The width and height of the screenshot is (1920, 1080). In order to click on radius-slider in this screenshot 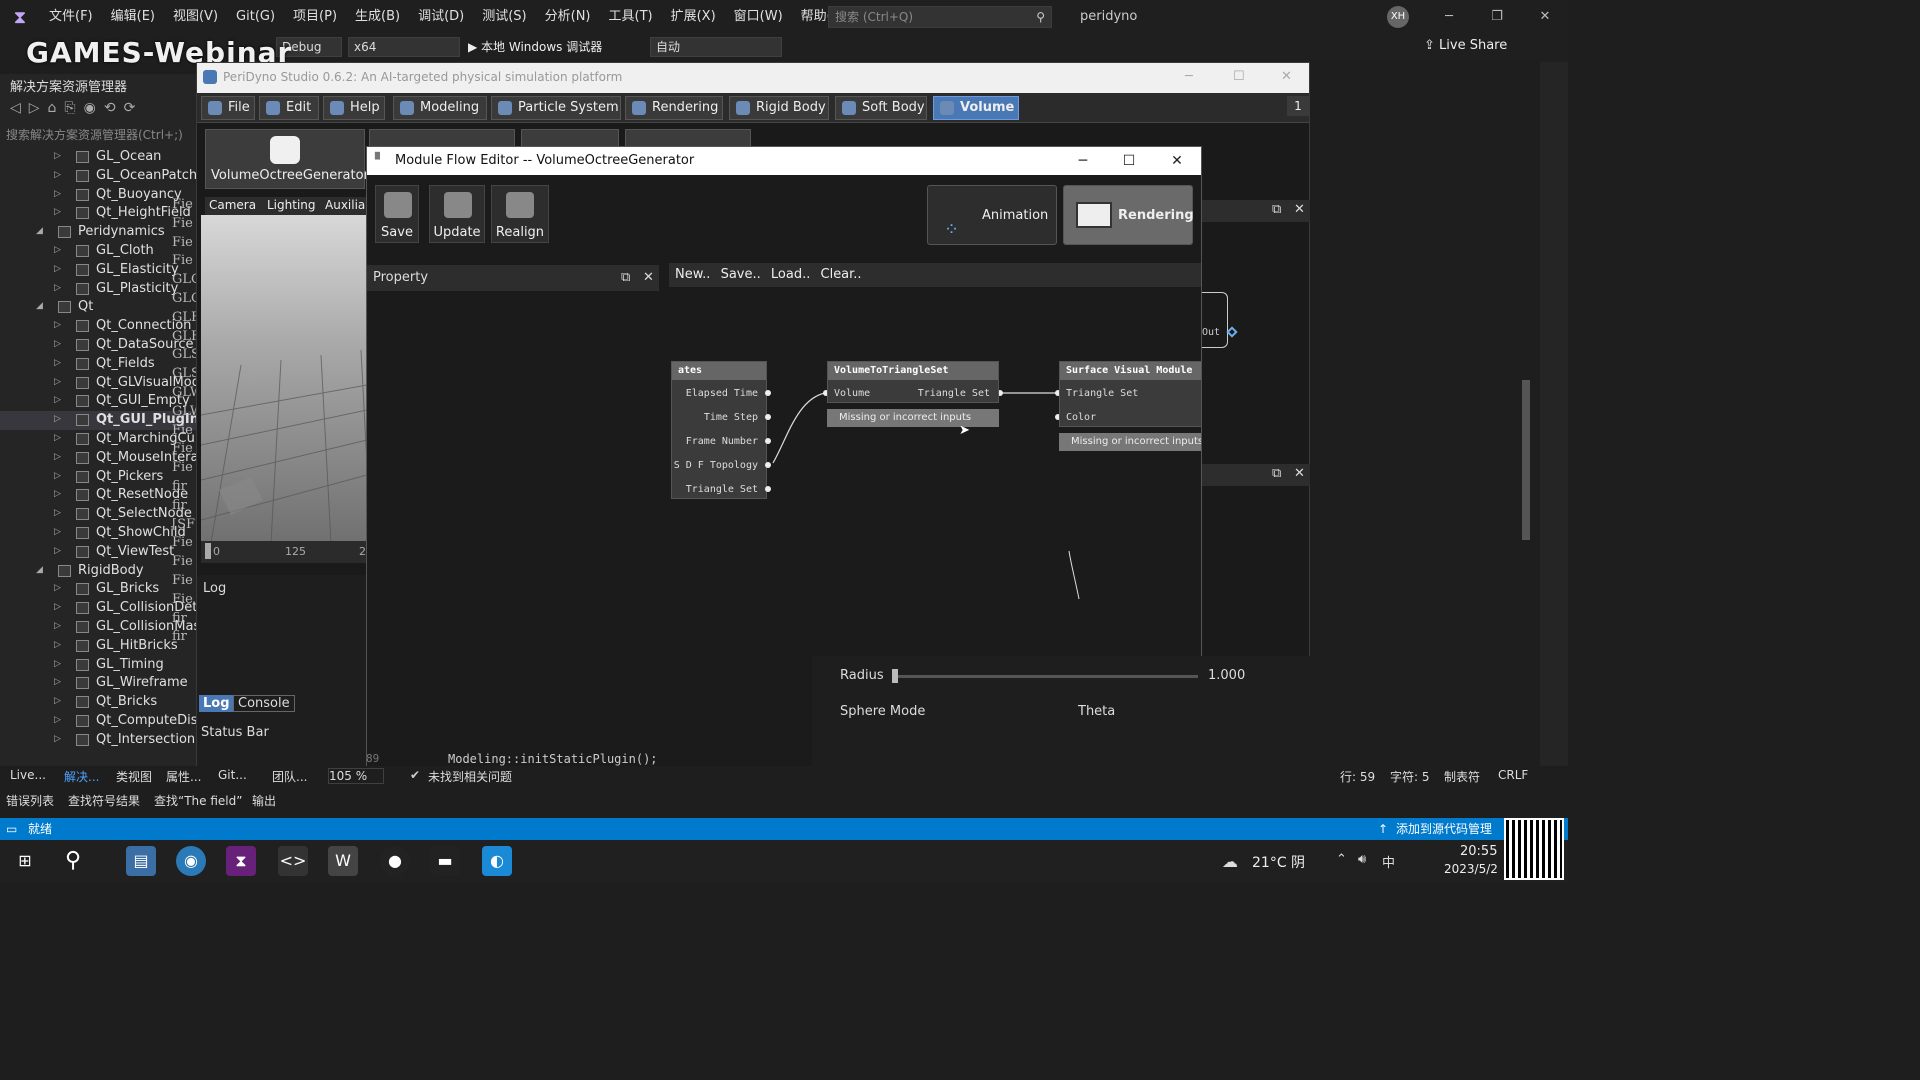, I will do `click(1045, 676)`.